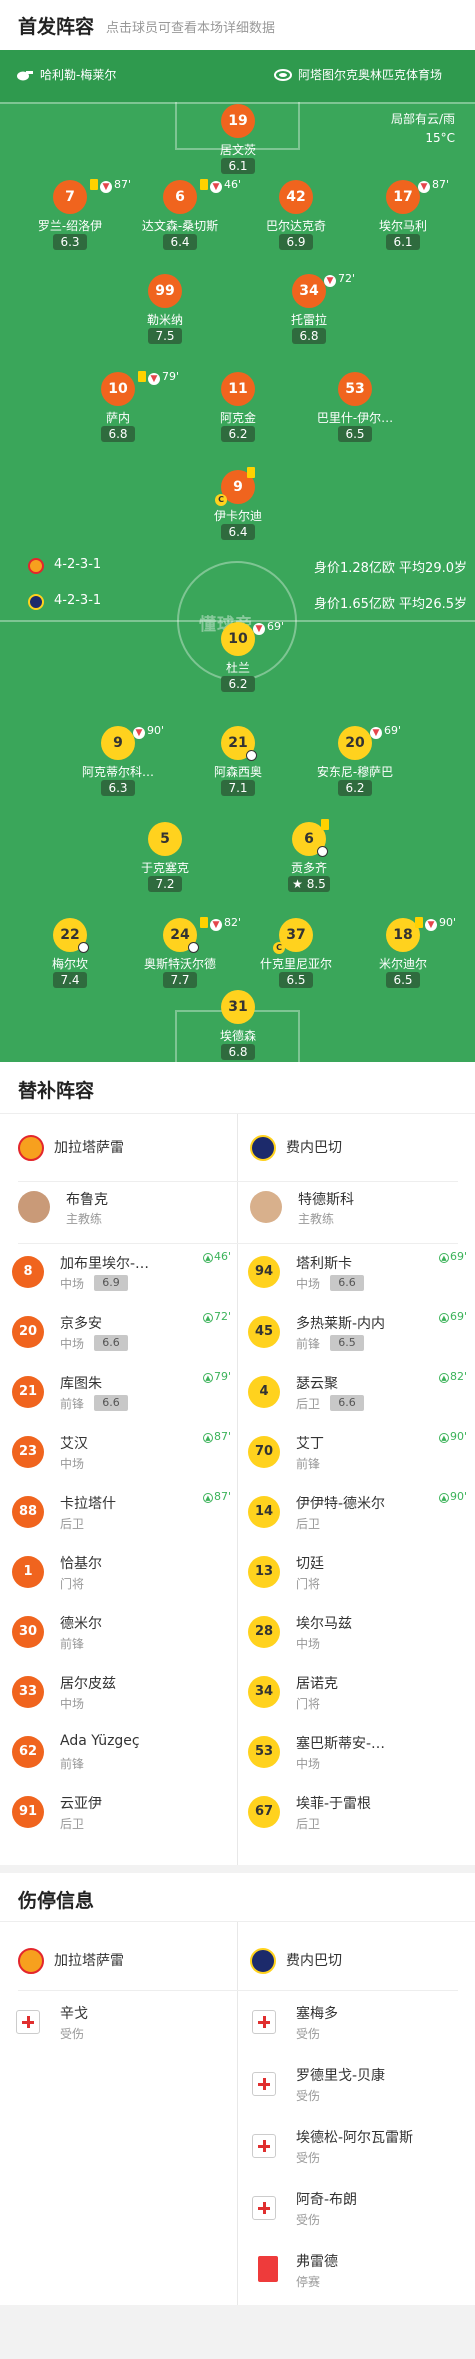  What do you see at coordinates (87, 1200) in the screenshot?
I see `coach-name: 布鲁克` at bounding box center [87, 1200].